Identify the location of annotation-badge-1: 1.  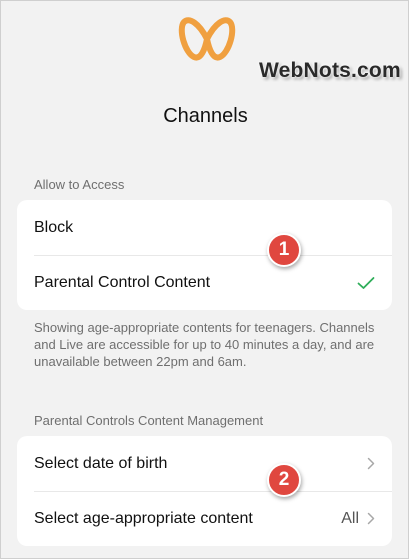
(284, 250).